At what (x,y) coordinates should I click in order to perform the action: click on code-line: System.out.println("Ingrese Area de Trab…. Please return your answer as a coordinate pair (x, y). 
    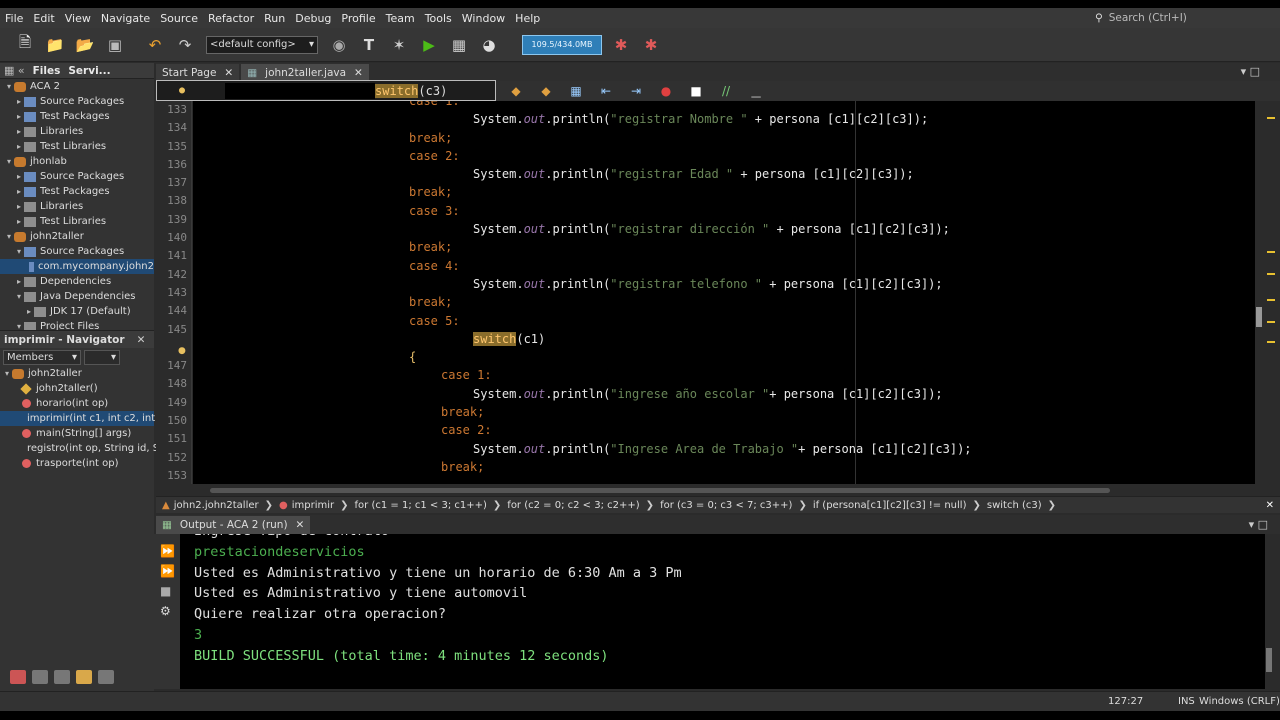
    Looking at the image, I should click on (724, 449).